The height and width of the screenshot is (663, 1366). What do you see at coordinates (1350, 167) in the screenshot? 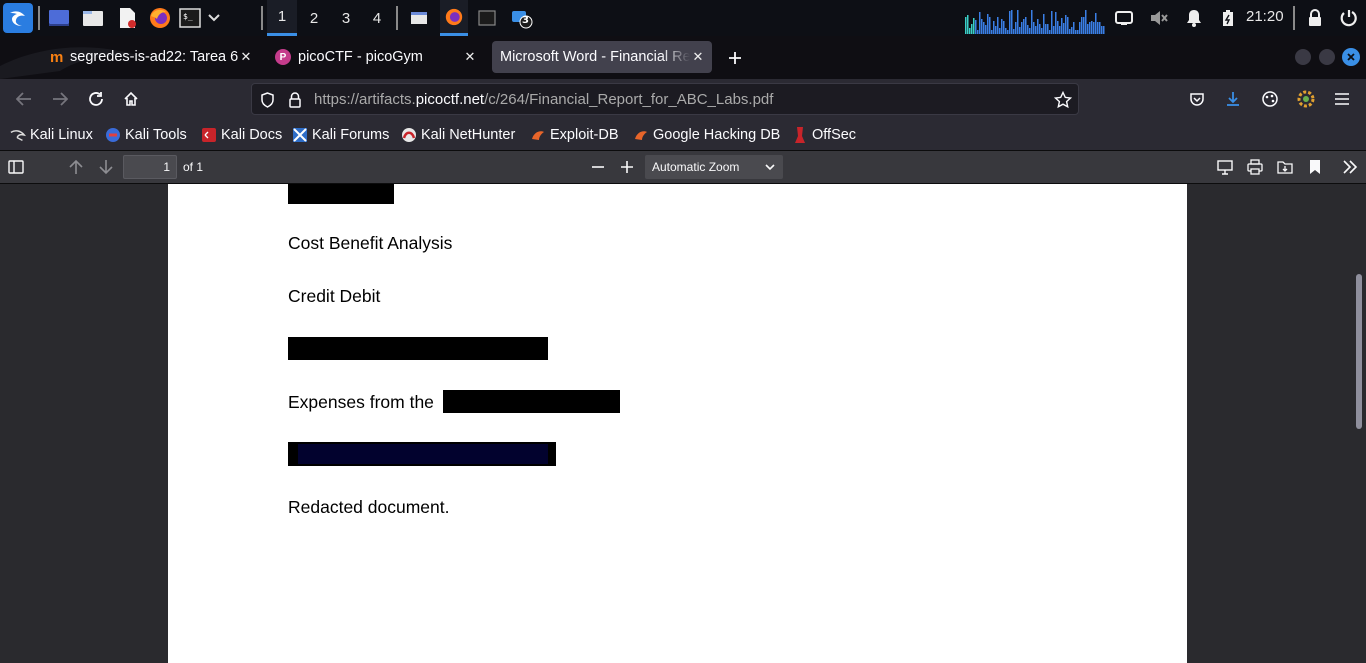
I see `more-tools-icon` at bounding box center [1350, 167].